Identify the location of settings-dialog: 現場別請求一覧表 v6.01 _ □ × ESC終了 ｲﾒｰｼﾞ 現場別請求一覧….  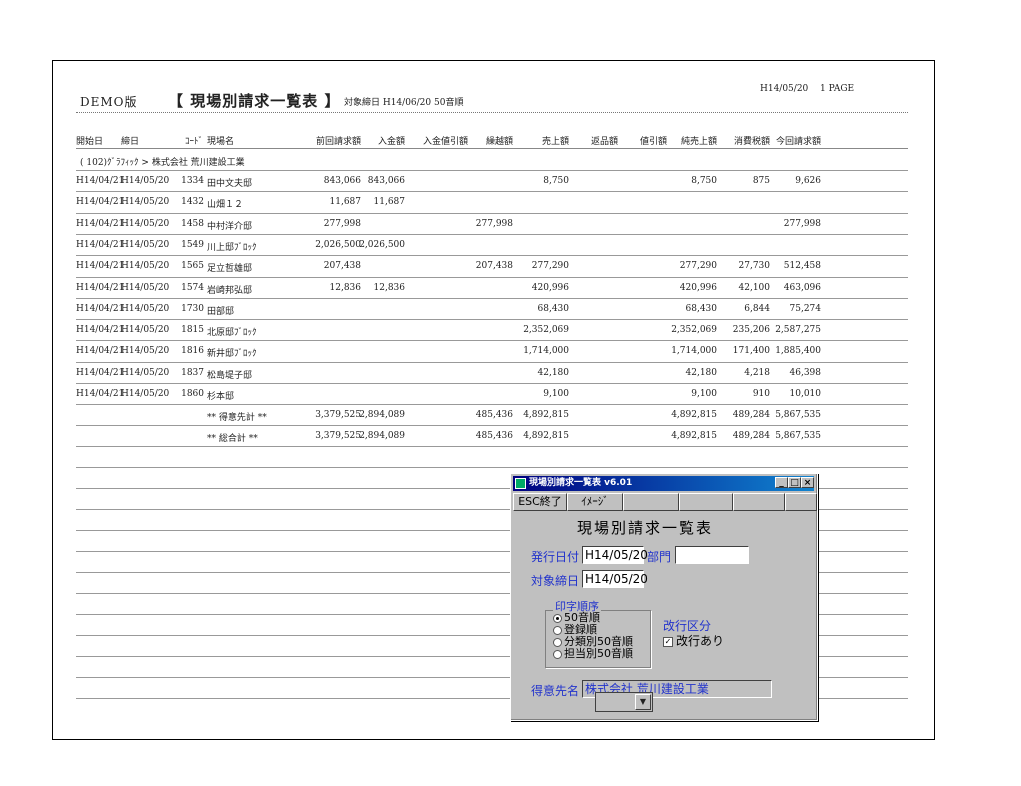
(664, 597).